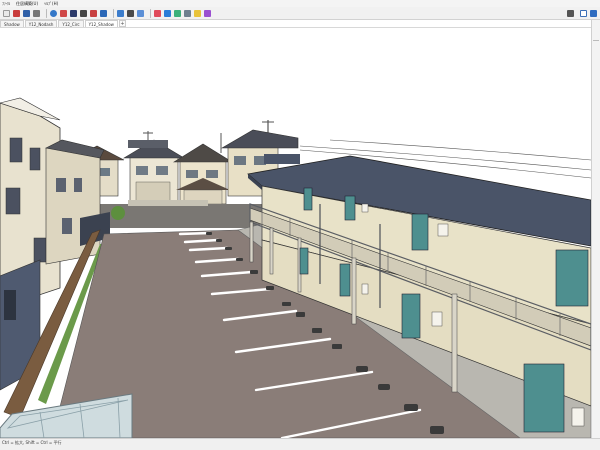  I want to click on settings-icon, so click(140, 13).